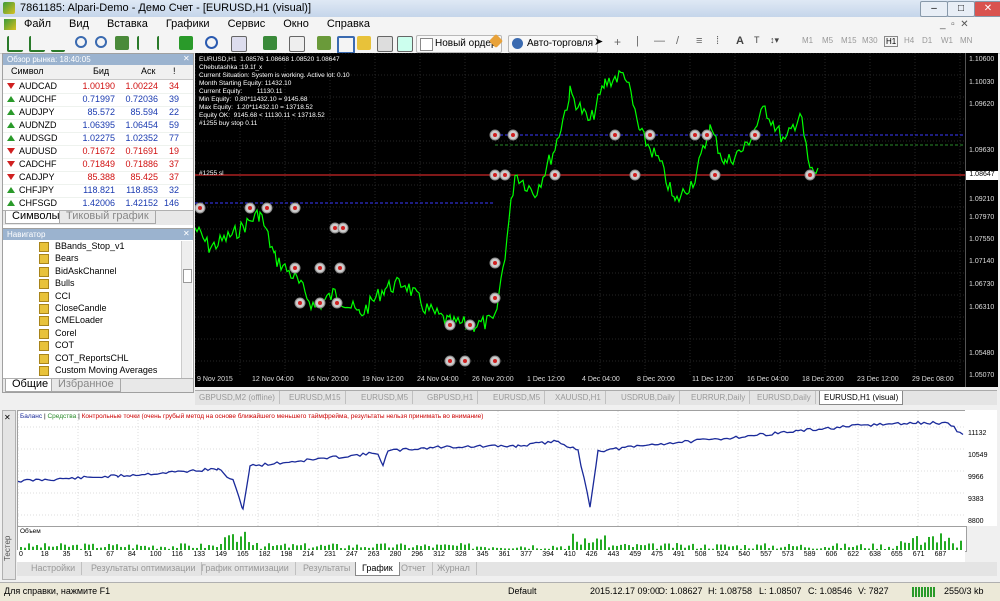 The width and height of the screenshot is (1000, 601). What do you see at coordinates (966, 40) in the screenshot?
I see `timeframe-mn: MN` at bounding box center [966, 40].